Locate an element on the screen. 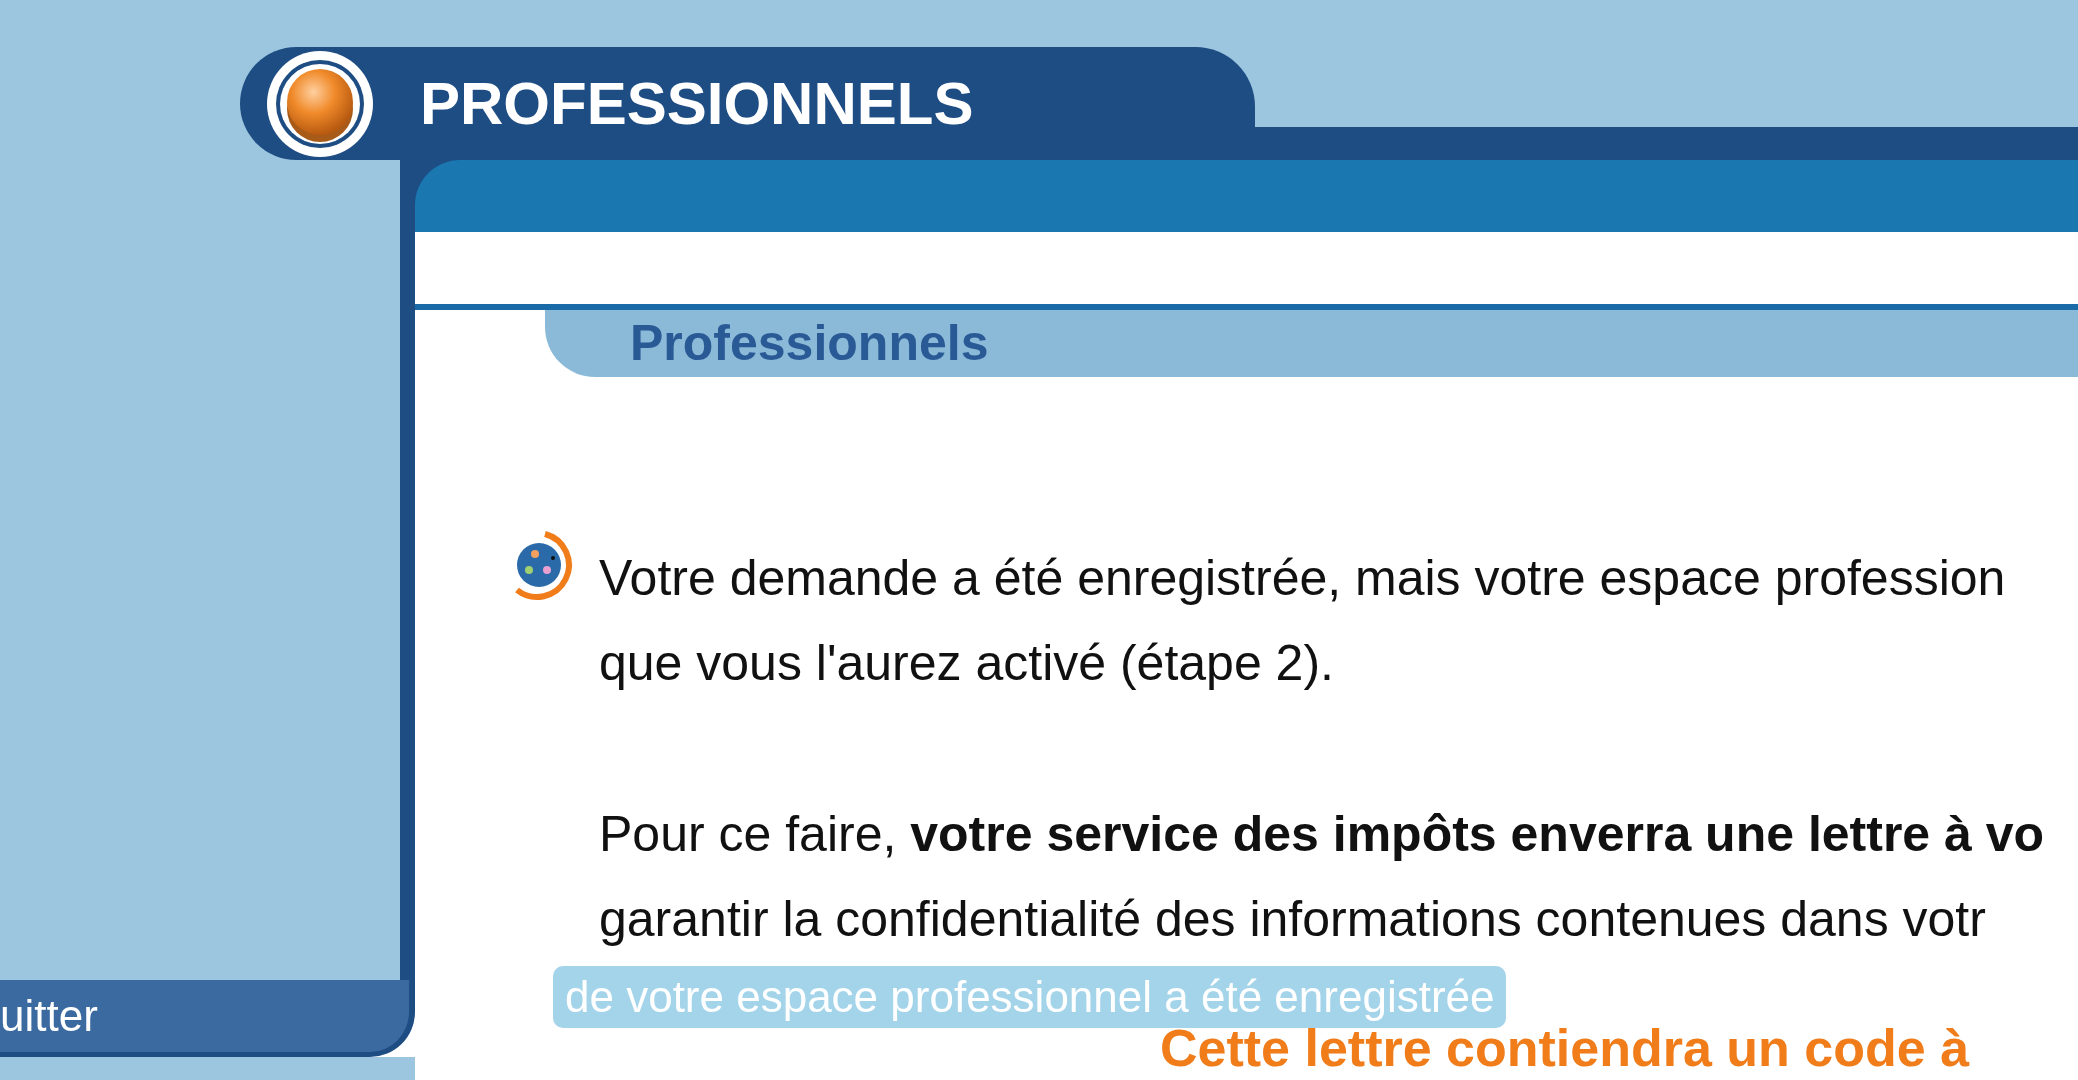 The image size is (2078, 1080). paragraph-text: Votre demande a été enregistrée, mais votre espace profession que vous l'aurez activé (étape 2). is located at coordinates (1303, 621).